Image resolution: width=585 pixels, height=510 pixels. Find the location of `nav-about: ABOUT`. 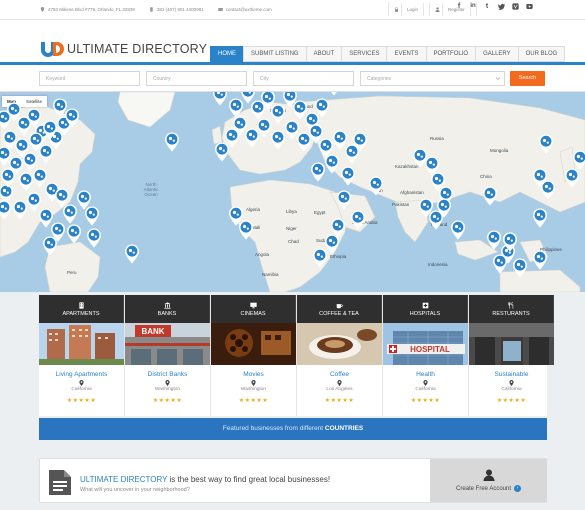

nav-about: ABOUT is located at coordinates (323, 54).